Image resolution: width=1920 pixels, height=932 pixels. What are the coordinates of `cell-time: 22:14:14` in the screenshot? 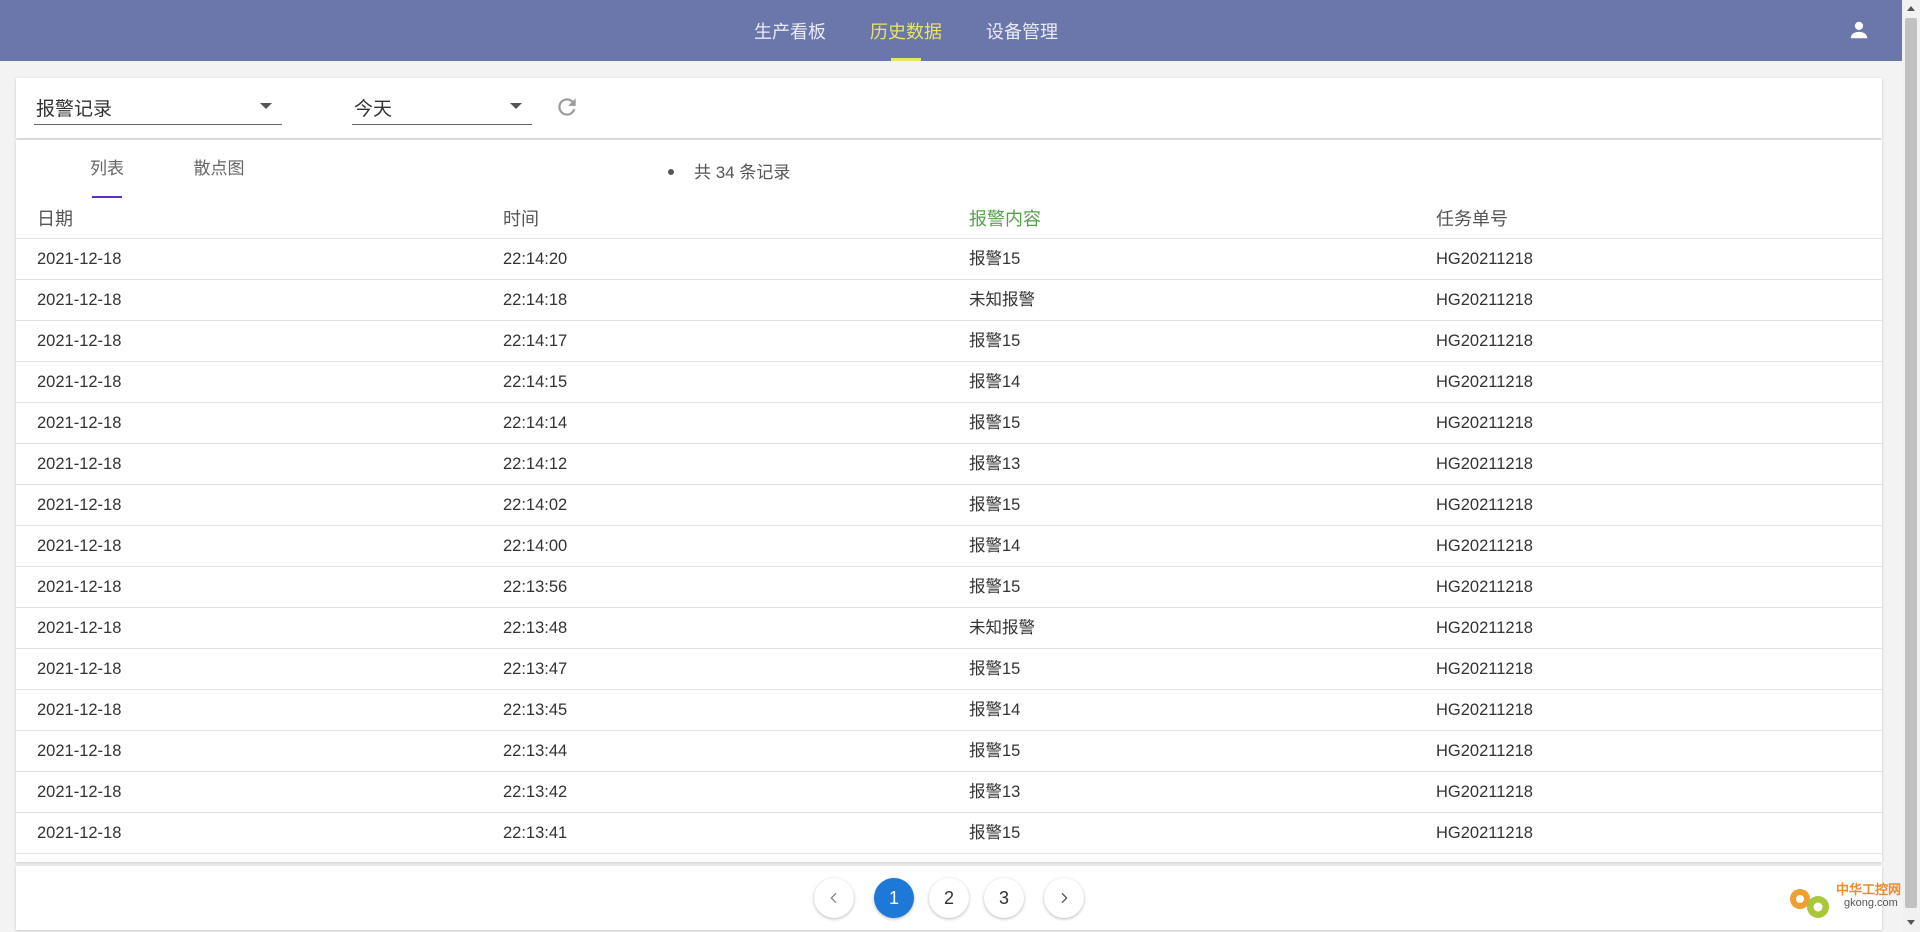 It's located at (535, 423).